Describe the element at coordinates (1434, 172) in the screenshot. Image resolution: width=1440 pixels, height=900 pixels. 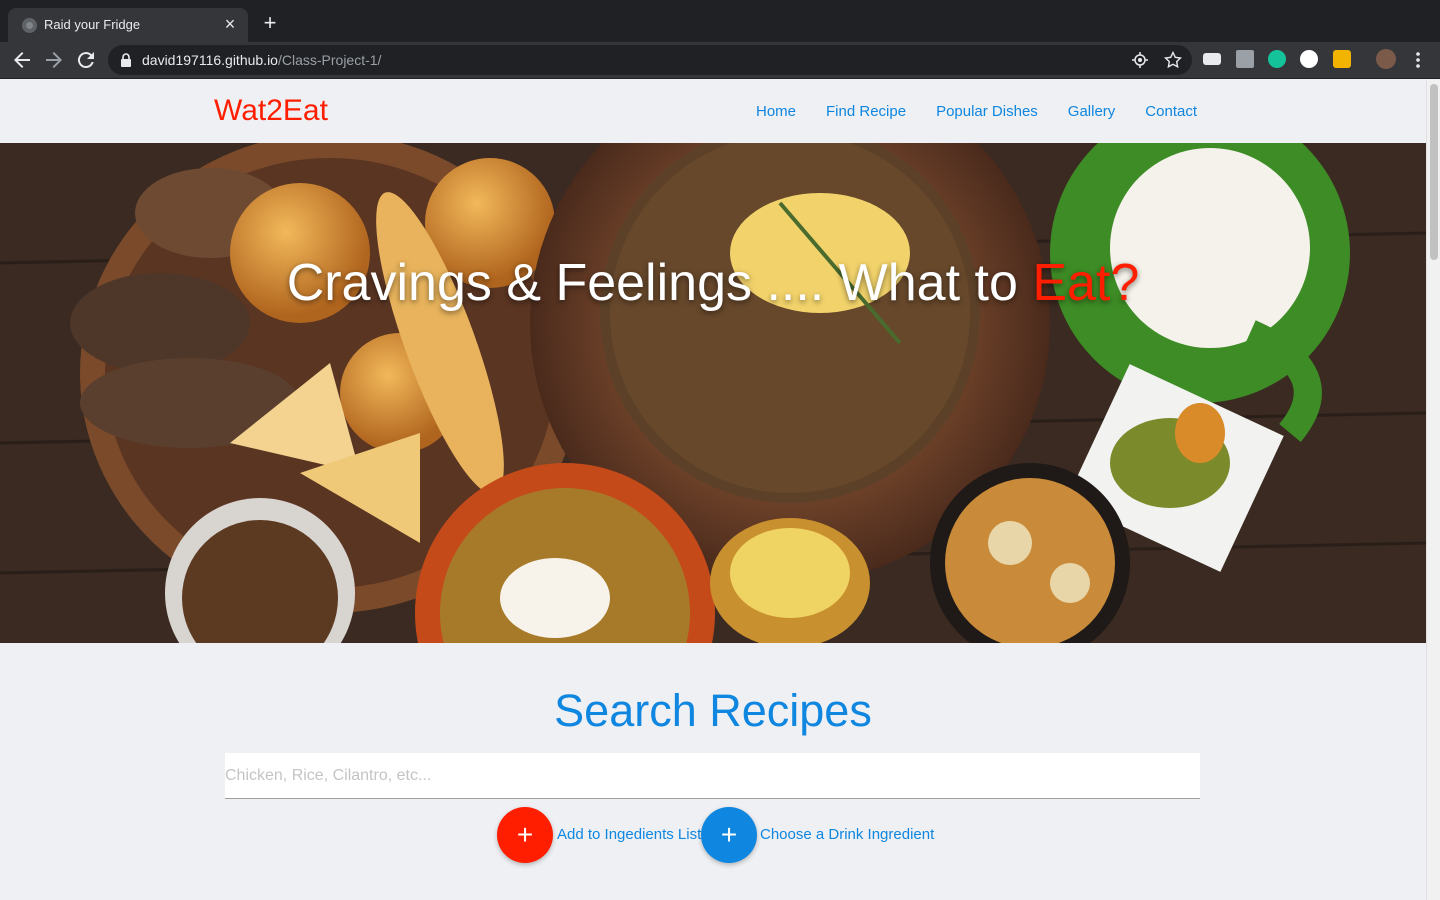
I see `scrollbar-thumb` at that location.